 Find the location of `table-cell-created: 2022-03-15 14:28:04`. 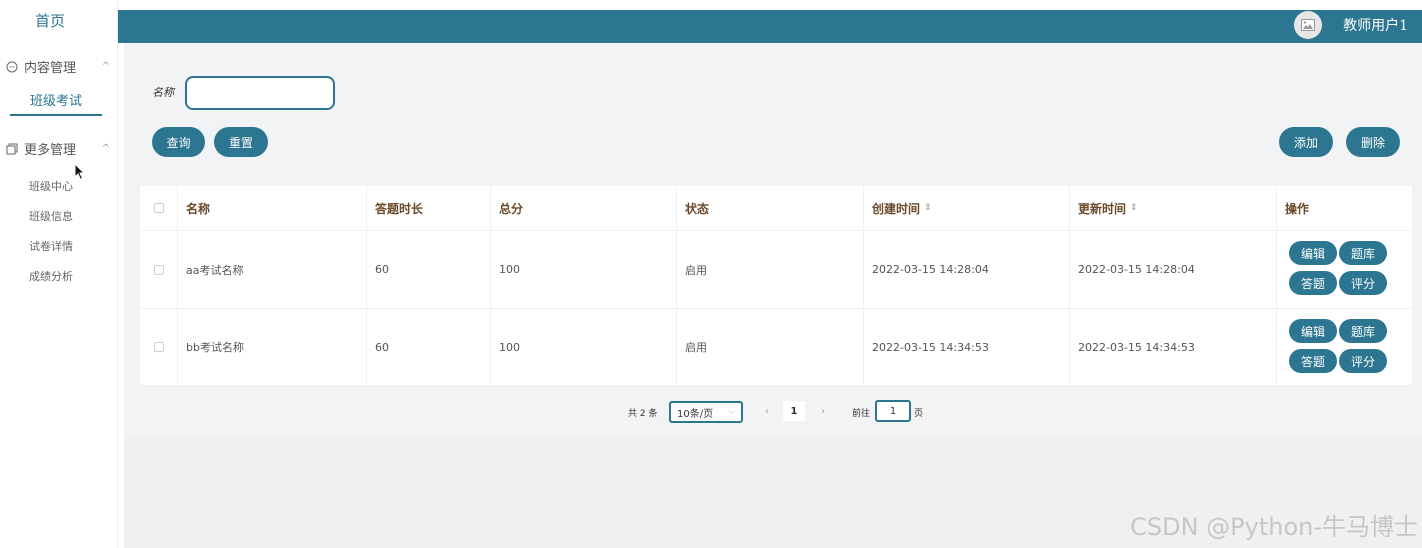

table-cell-created: 2022-03-15 14:28:04 is located at coordinates (967, 270).